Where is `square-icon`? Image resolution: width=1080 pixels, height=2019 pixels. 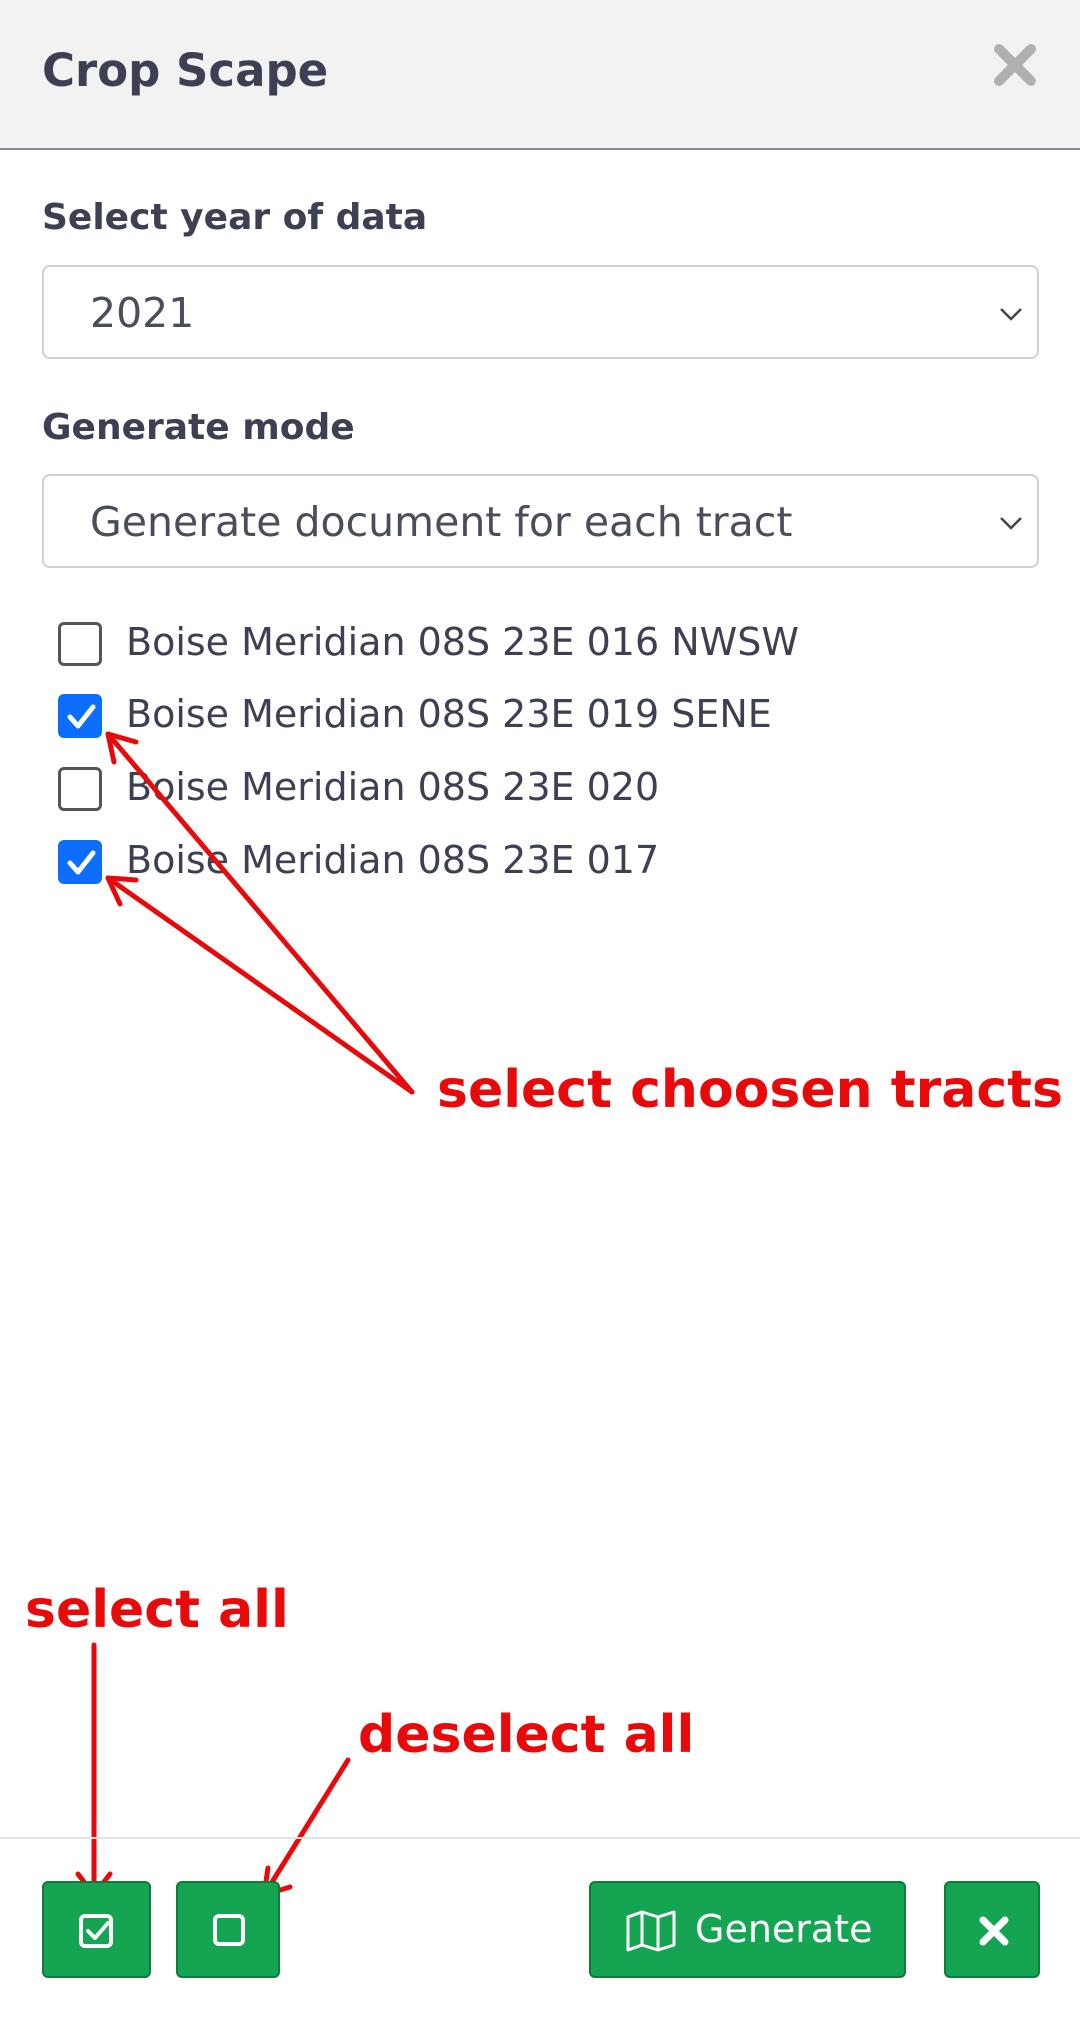
square-icon is located at coordinates (229, 1930).